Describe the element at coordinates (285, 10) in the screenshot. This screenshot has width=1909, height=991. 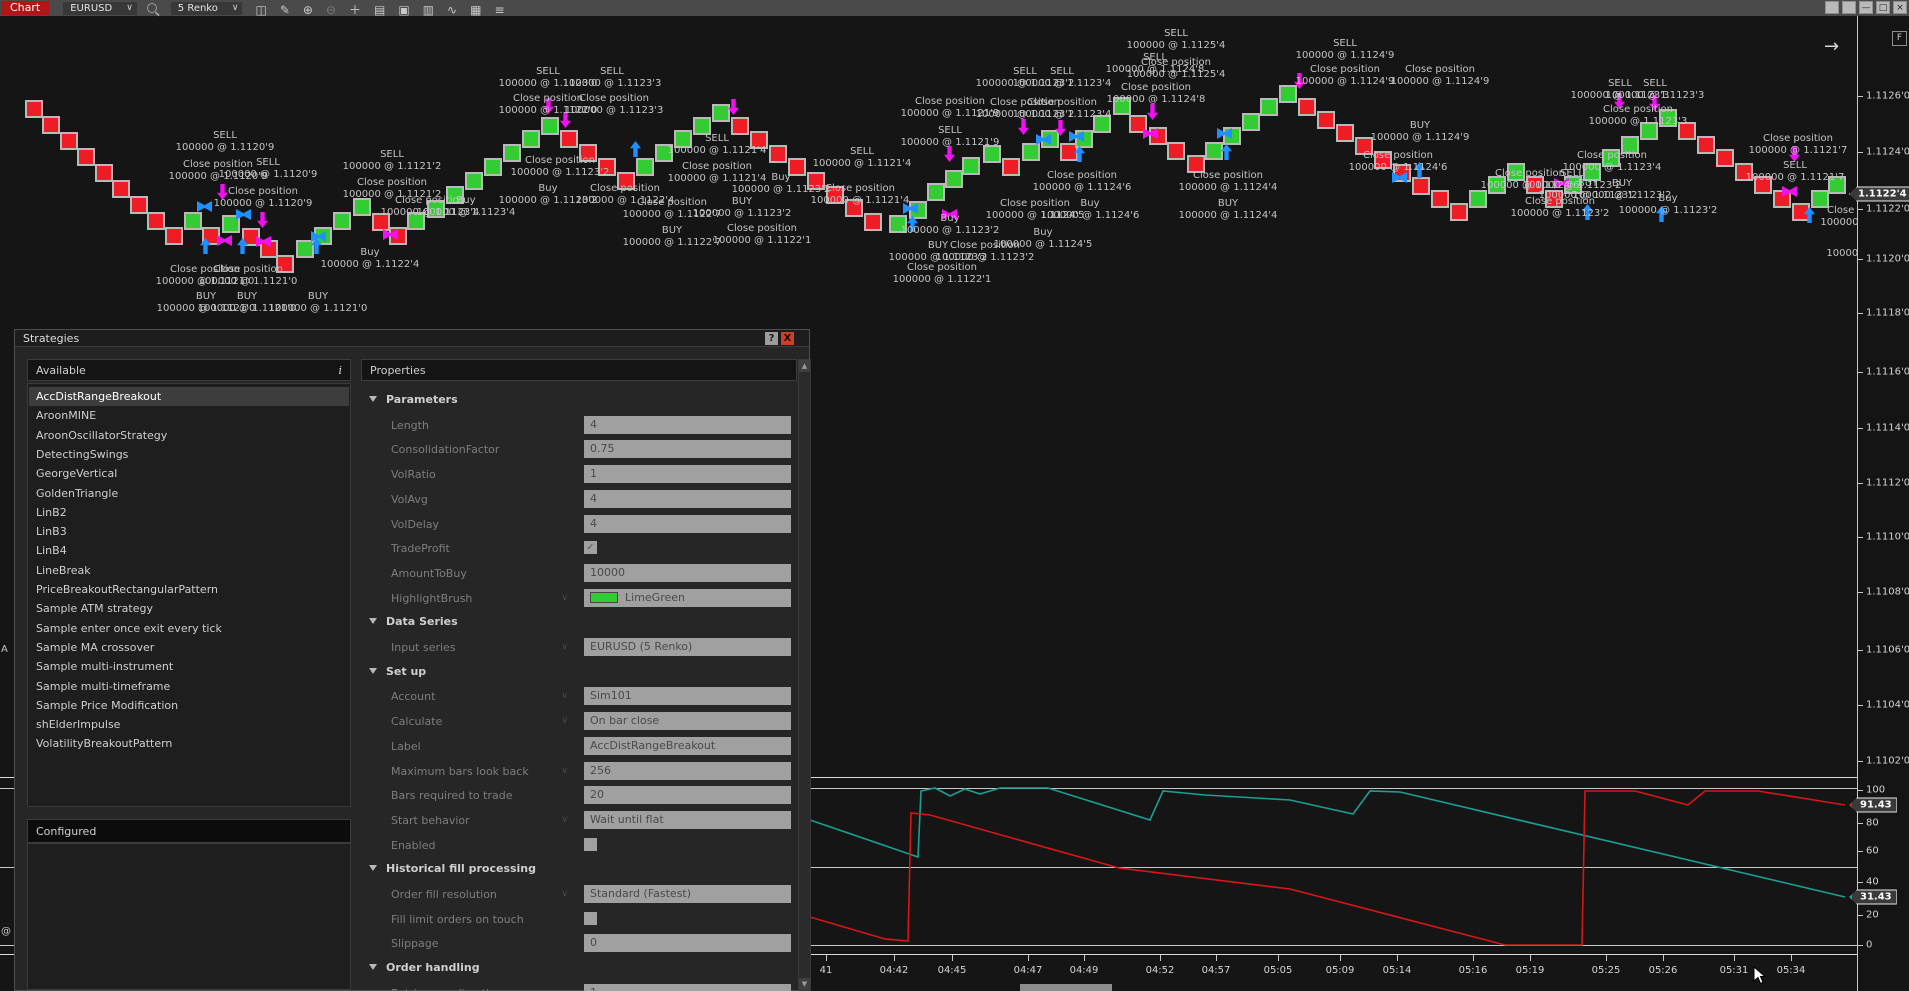
I see `pencil-draw-icon: ✎` at that location.